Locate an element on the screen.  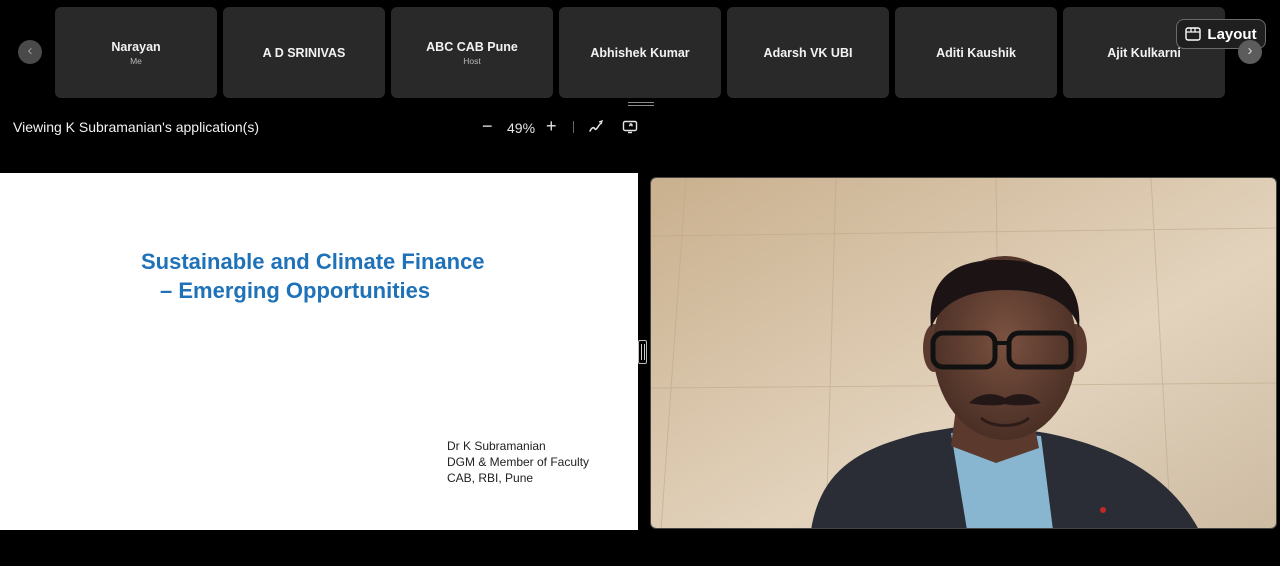
participant-tile: ABC CAB Pune Host is located at coordinates (472, 52).